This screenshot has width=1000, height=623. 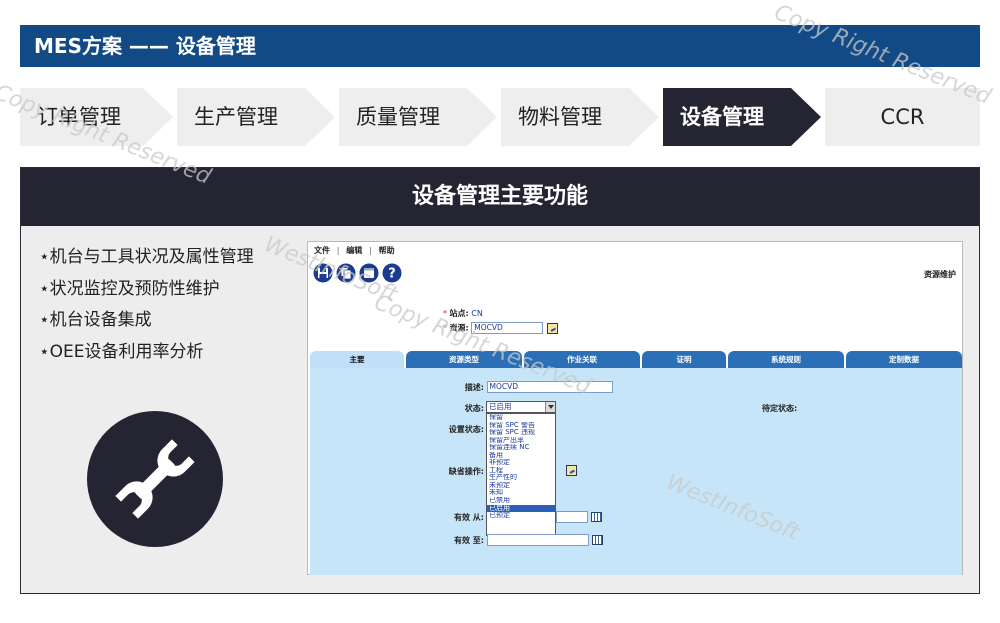 I want to click on tab-quality-management: 质量管理, so click(x=418, y=117).